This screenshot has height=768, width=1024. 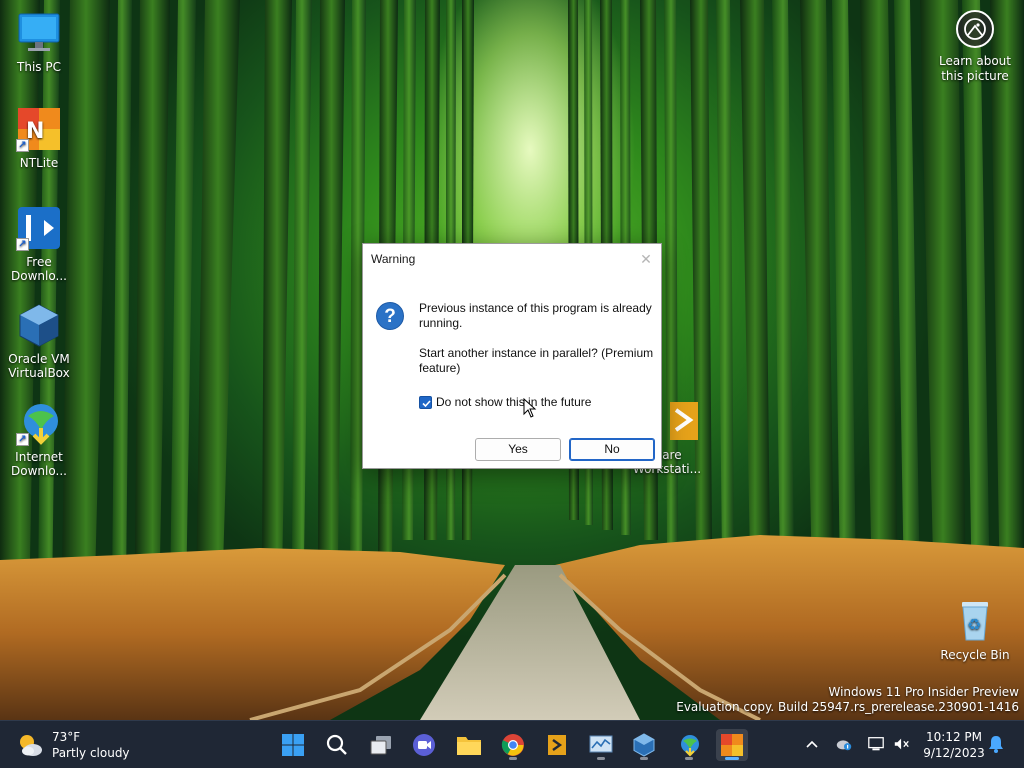 What do you see at coordinates (39, 67) in the screenshot?
I see `desktop-icon-label: This PC` at bounding box center [39, 67].